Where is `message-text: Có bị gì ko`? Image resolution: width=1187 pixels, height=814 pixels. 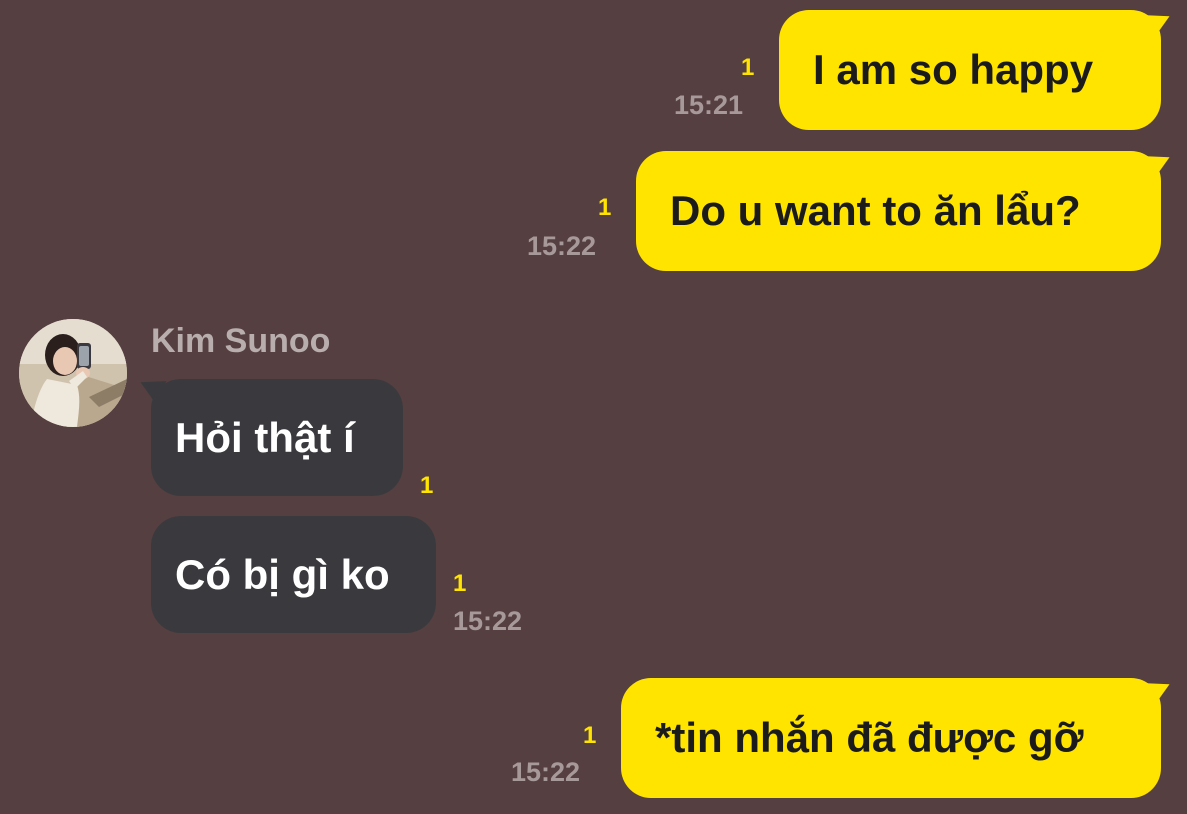
message-text: Có bị gì ko is located at coordinates (282, 574).